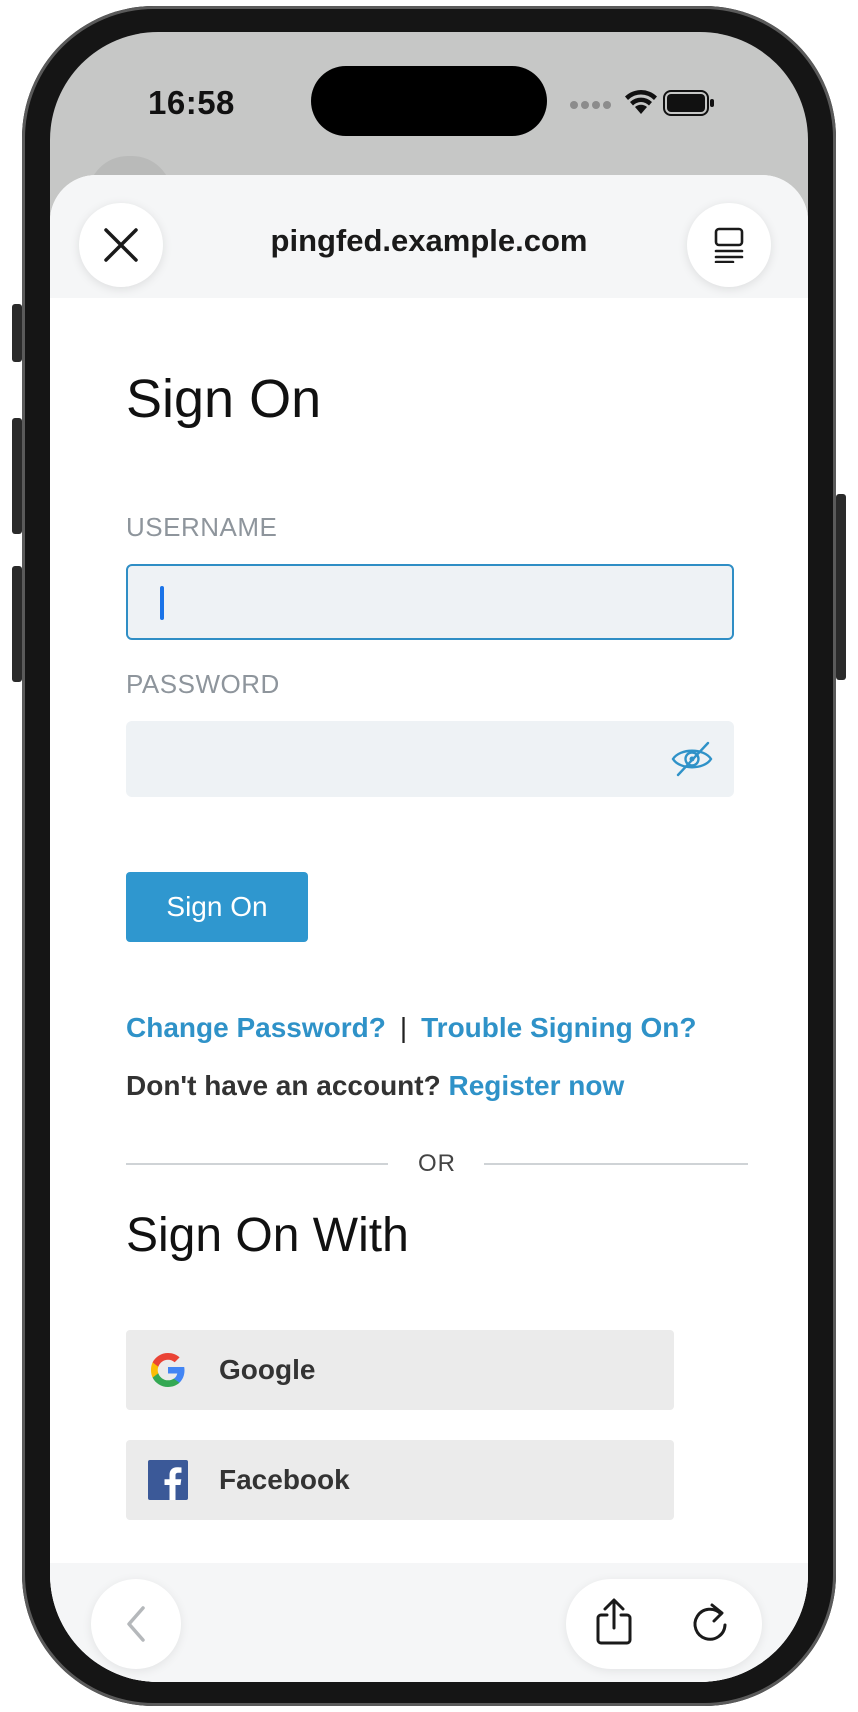 Image resolution: width=858 pixels, height=1712 pixels. Describe the element at coordinates (267, 1235) in the screenshot. I see `social-sign-on-title: Sign On With` at that location.